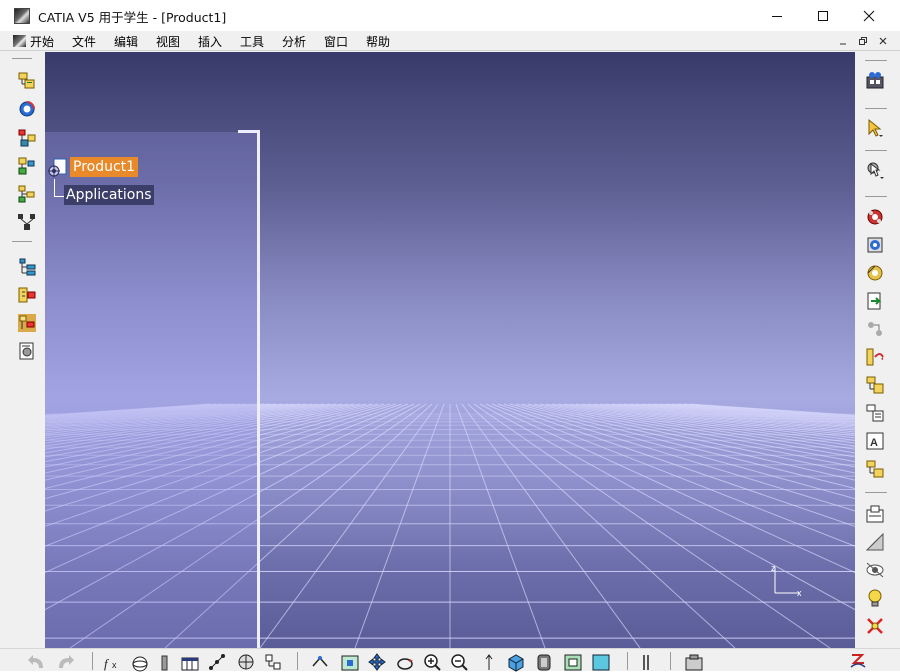 This screenshot has height=672, width=900. I want to click on graph-icon, so click(217, 662).